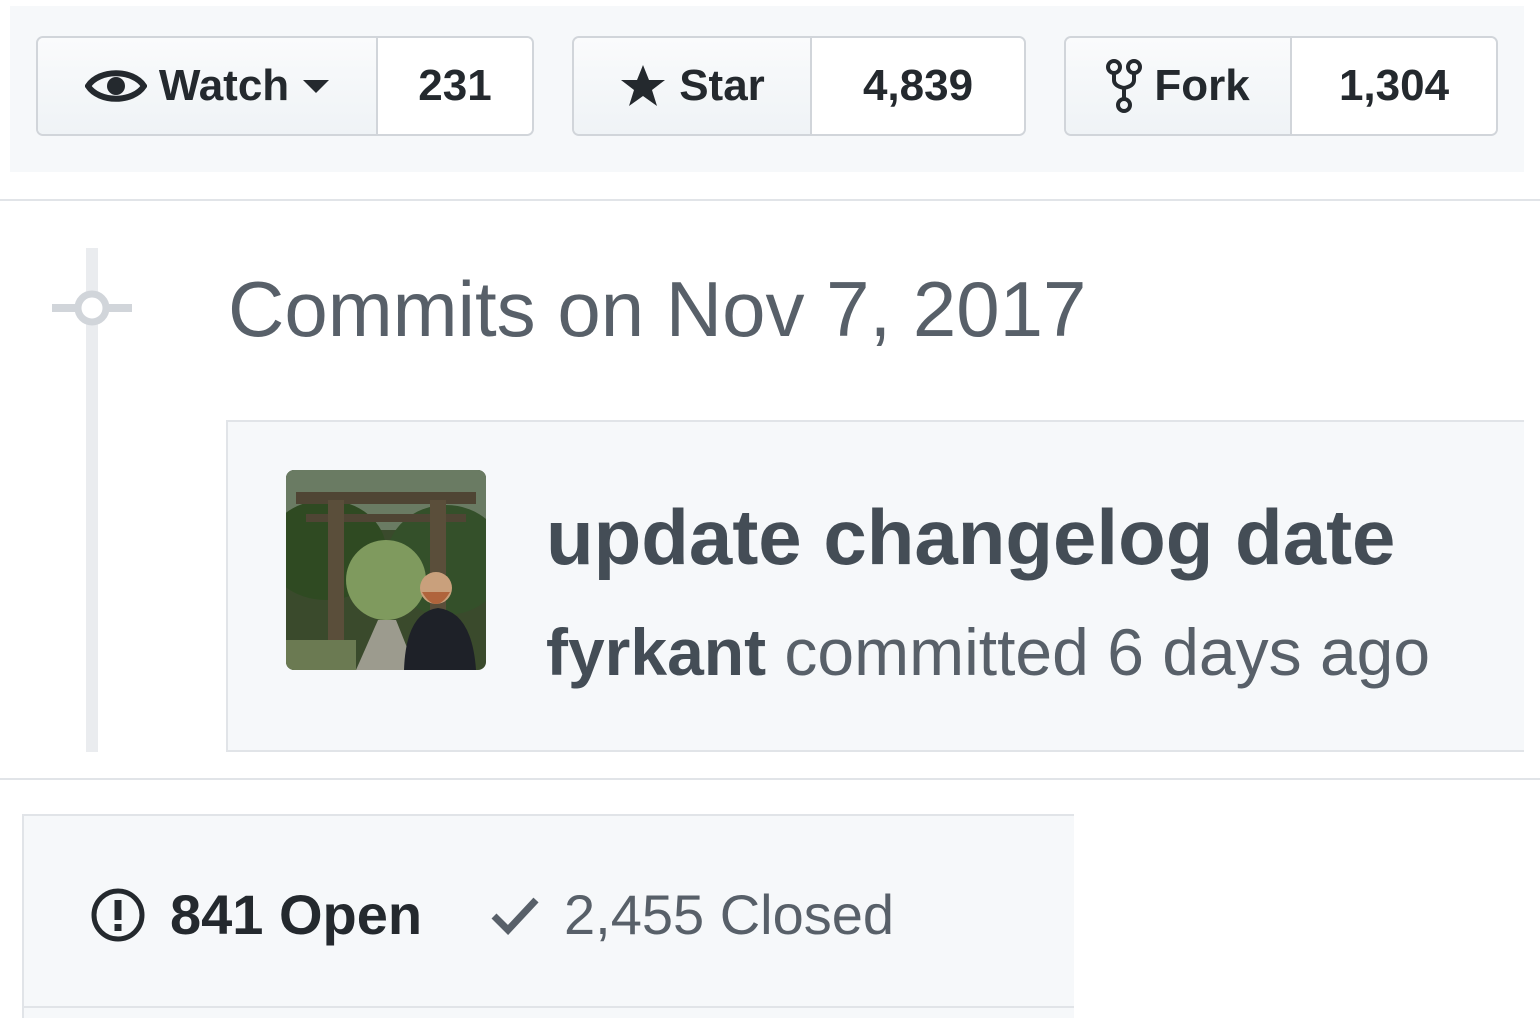 This screenshot has width=1540, height=1018. I want to click on watch-button-group: Watch 231, so click(285, 86).